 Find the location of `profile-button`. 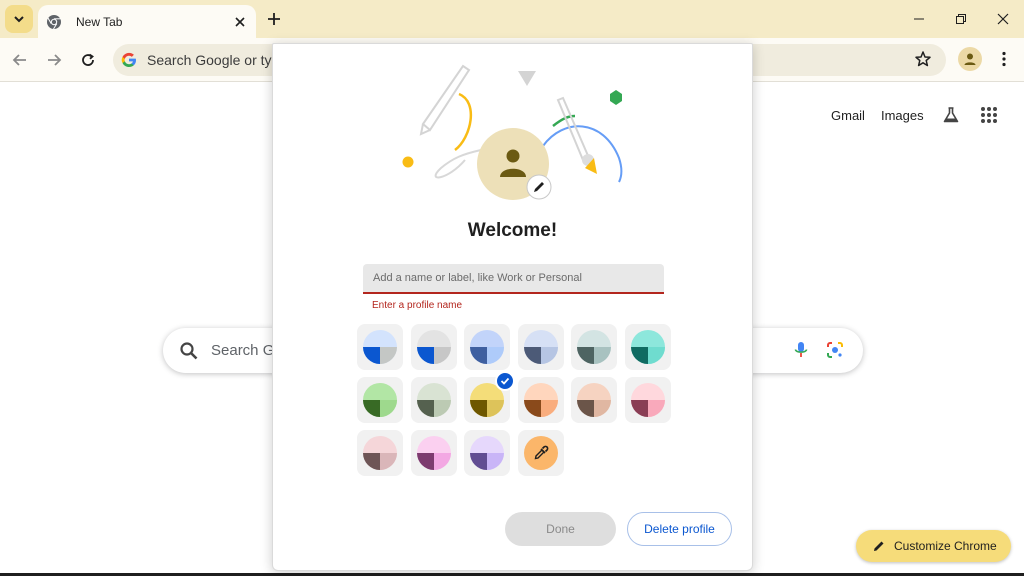

profile-button is located at coordinates (970, 59).